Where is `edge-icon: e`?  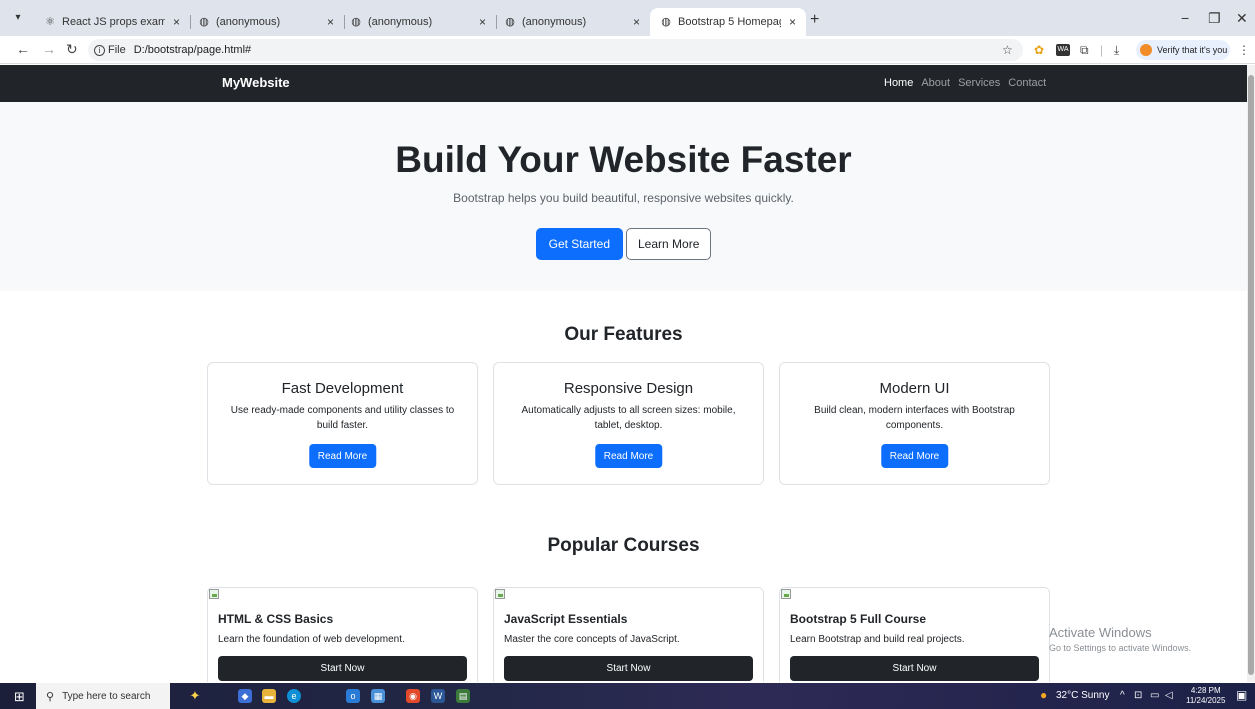 edge-icon: e is located at coordinates (294, 696).